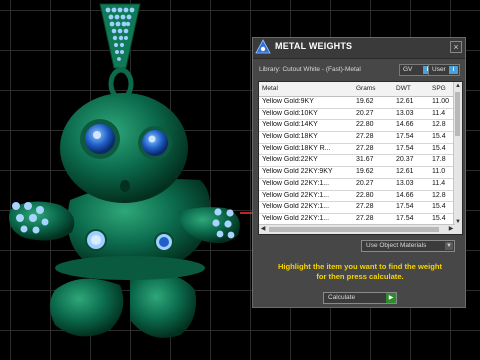 This screenshot has width=480, height=360. Describe the element at coordinates (408, 69) in the screenshot. I see `gv-label: GV` at that location.